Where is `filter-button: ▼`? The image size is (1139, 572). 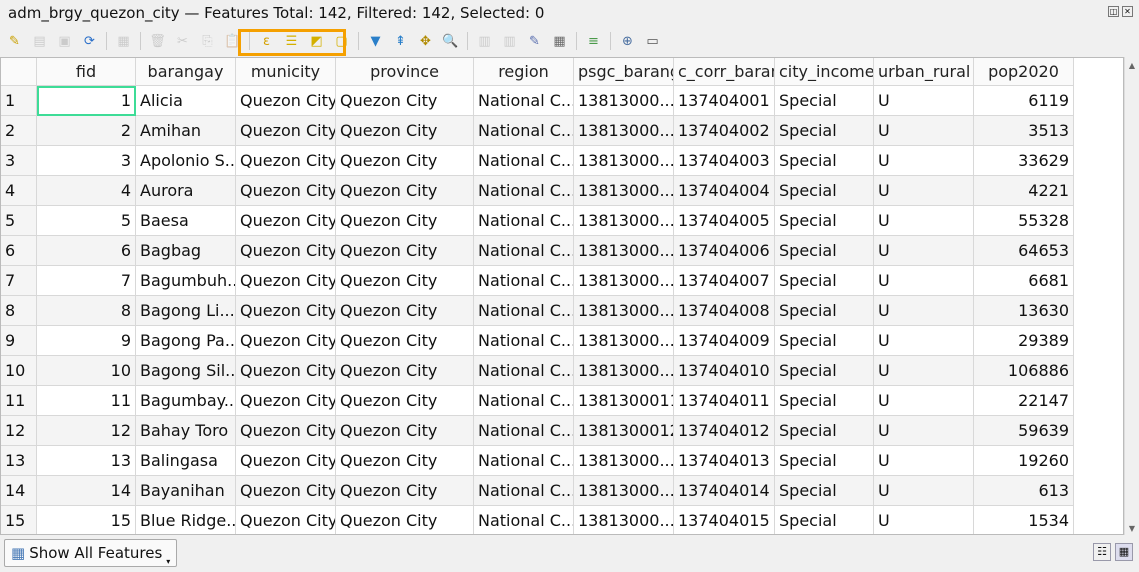 filter-button: ▼ is located at coordinates (375, 41).